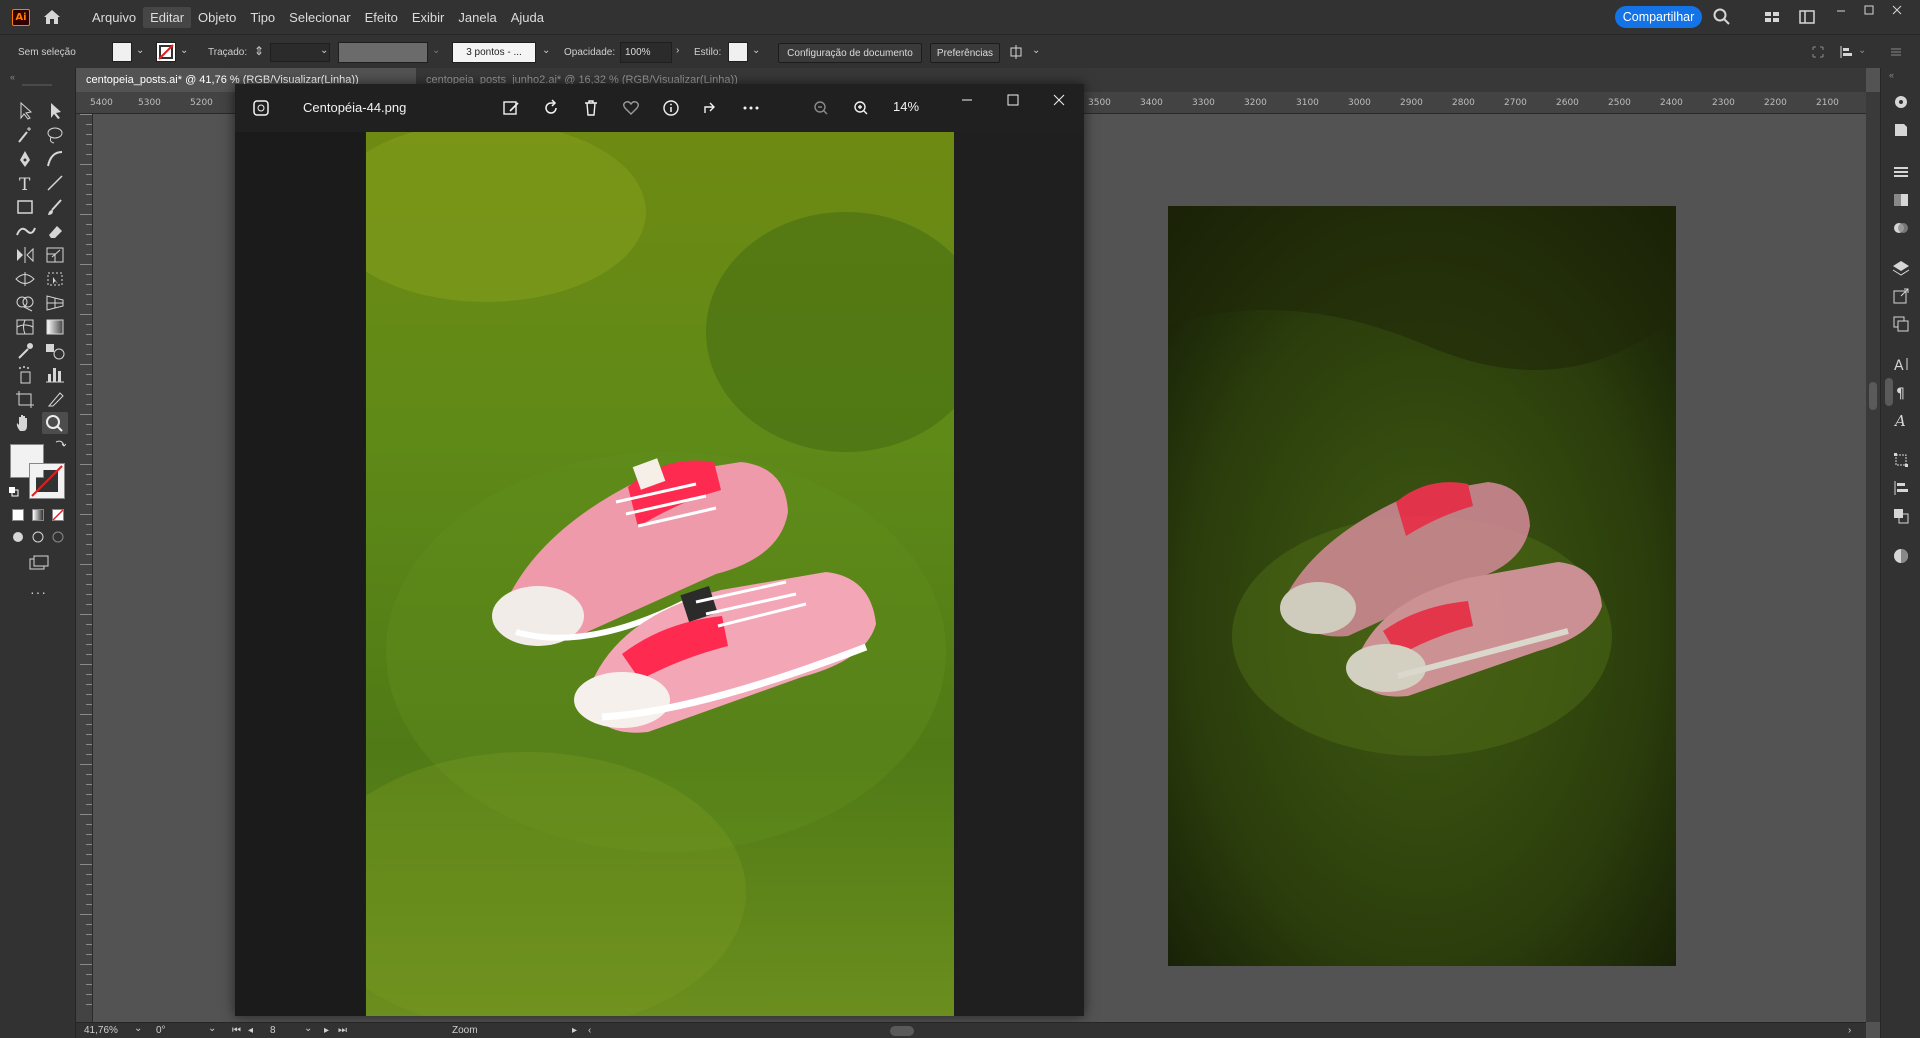 The height and width of the screenshot is (1038, 1920). What do you see at coordinates (751, 108) in the screenshot?
I see `more-options-icon` at bounding box center [751, 108].